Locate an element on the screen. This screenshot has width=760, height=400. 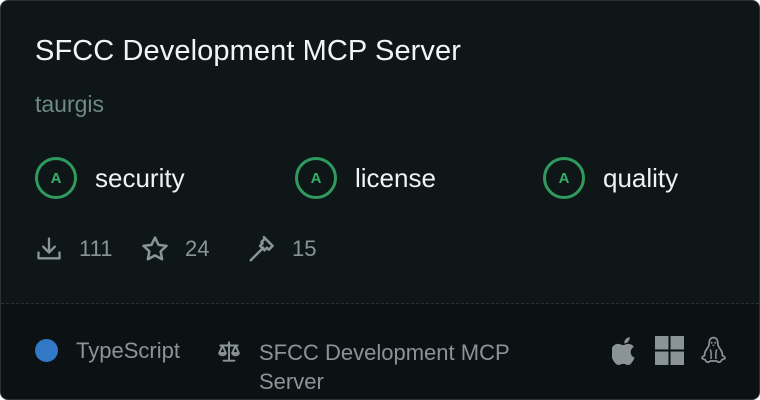
scale-icon is located at coordinates (229, 351).